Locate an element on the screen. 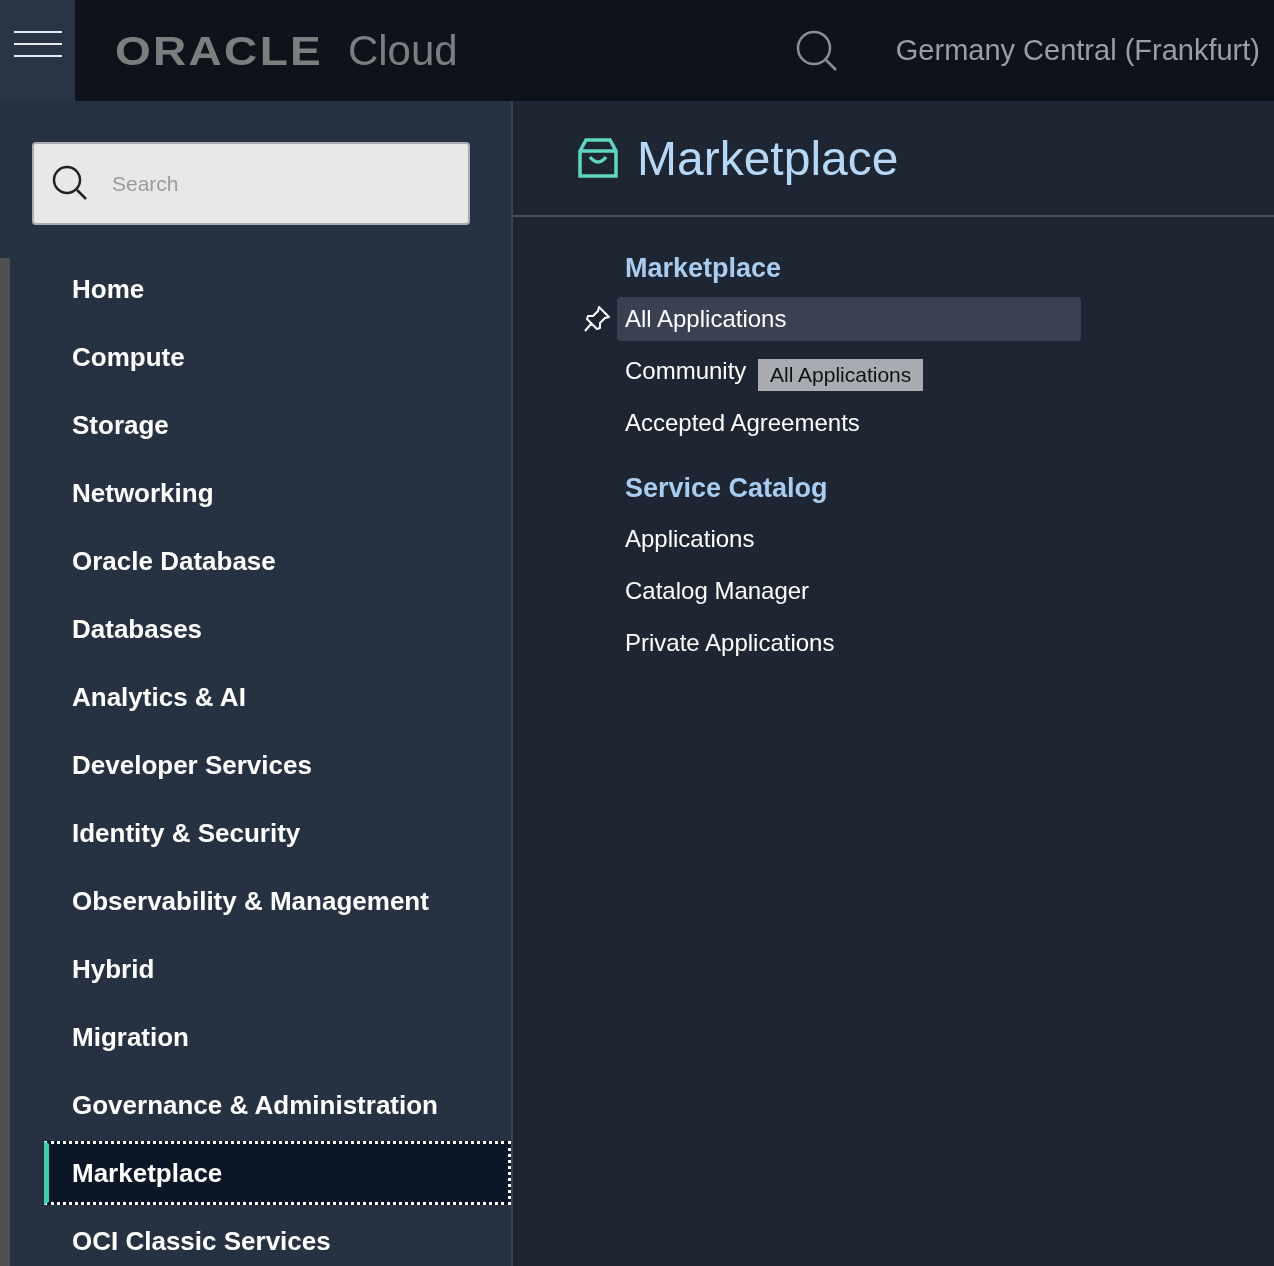 The height and width of the screenshot is (1266, 1274). region-selector: Germany Central (Frankfurt) is located at coordinates (1077, 50).